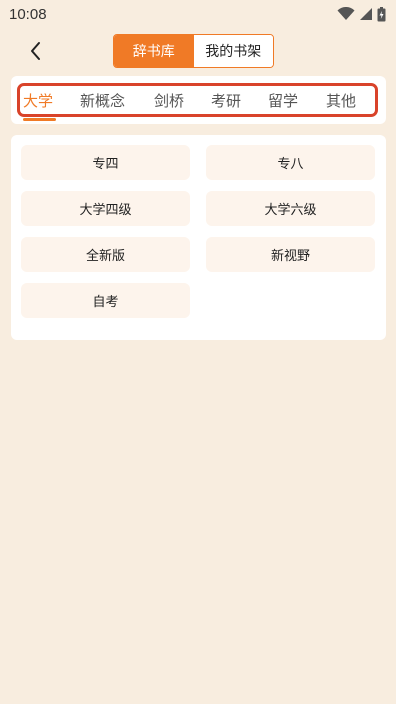 The width and height of the screenshot is (396, 704). What do you see at coordinates (381, 13) in the screenshot?
I see `battery-icon` at bounding box center [381, 13].